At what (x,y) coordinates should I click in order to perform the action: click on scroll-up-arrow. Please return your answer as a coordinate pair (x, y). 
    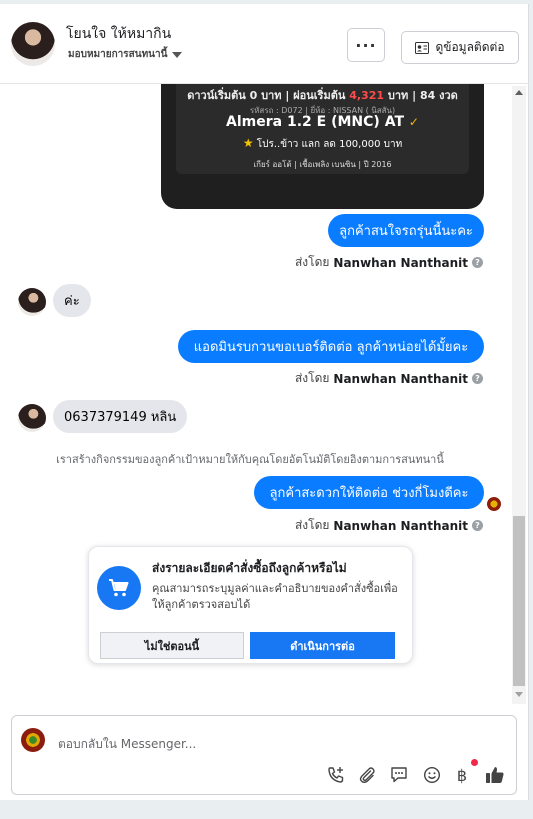
    Looking at the image, I should click on (519, 92).